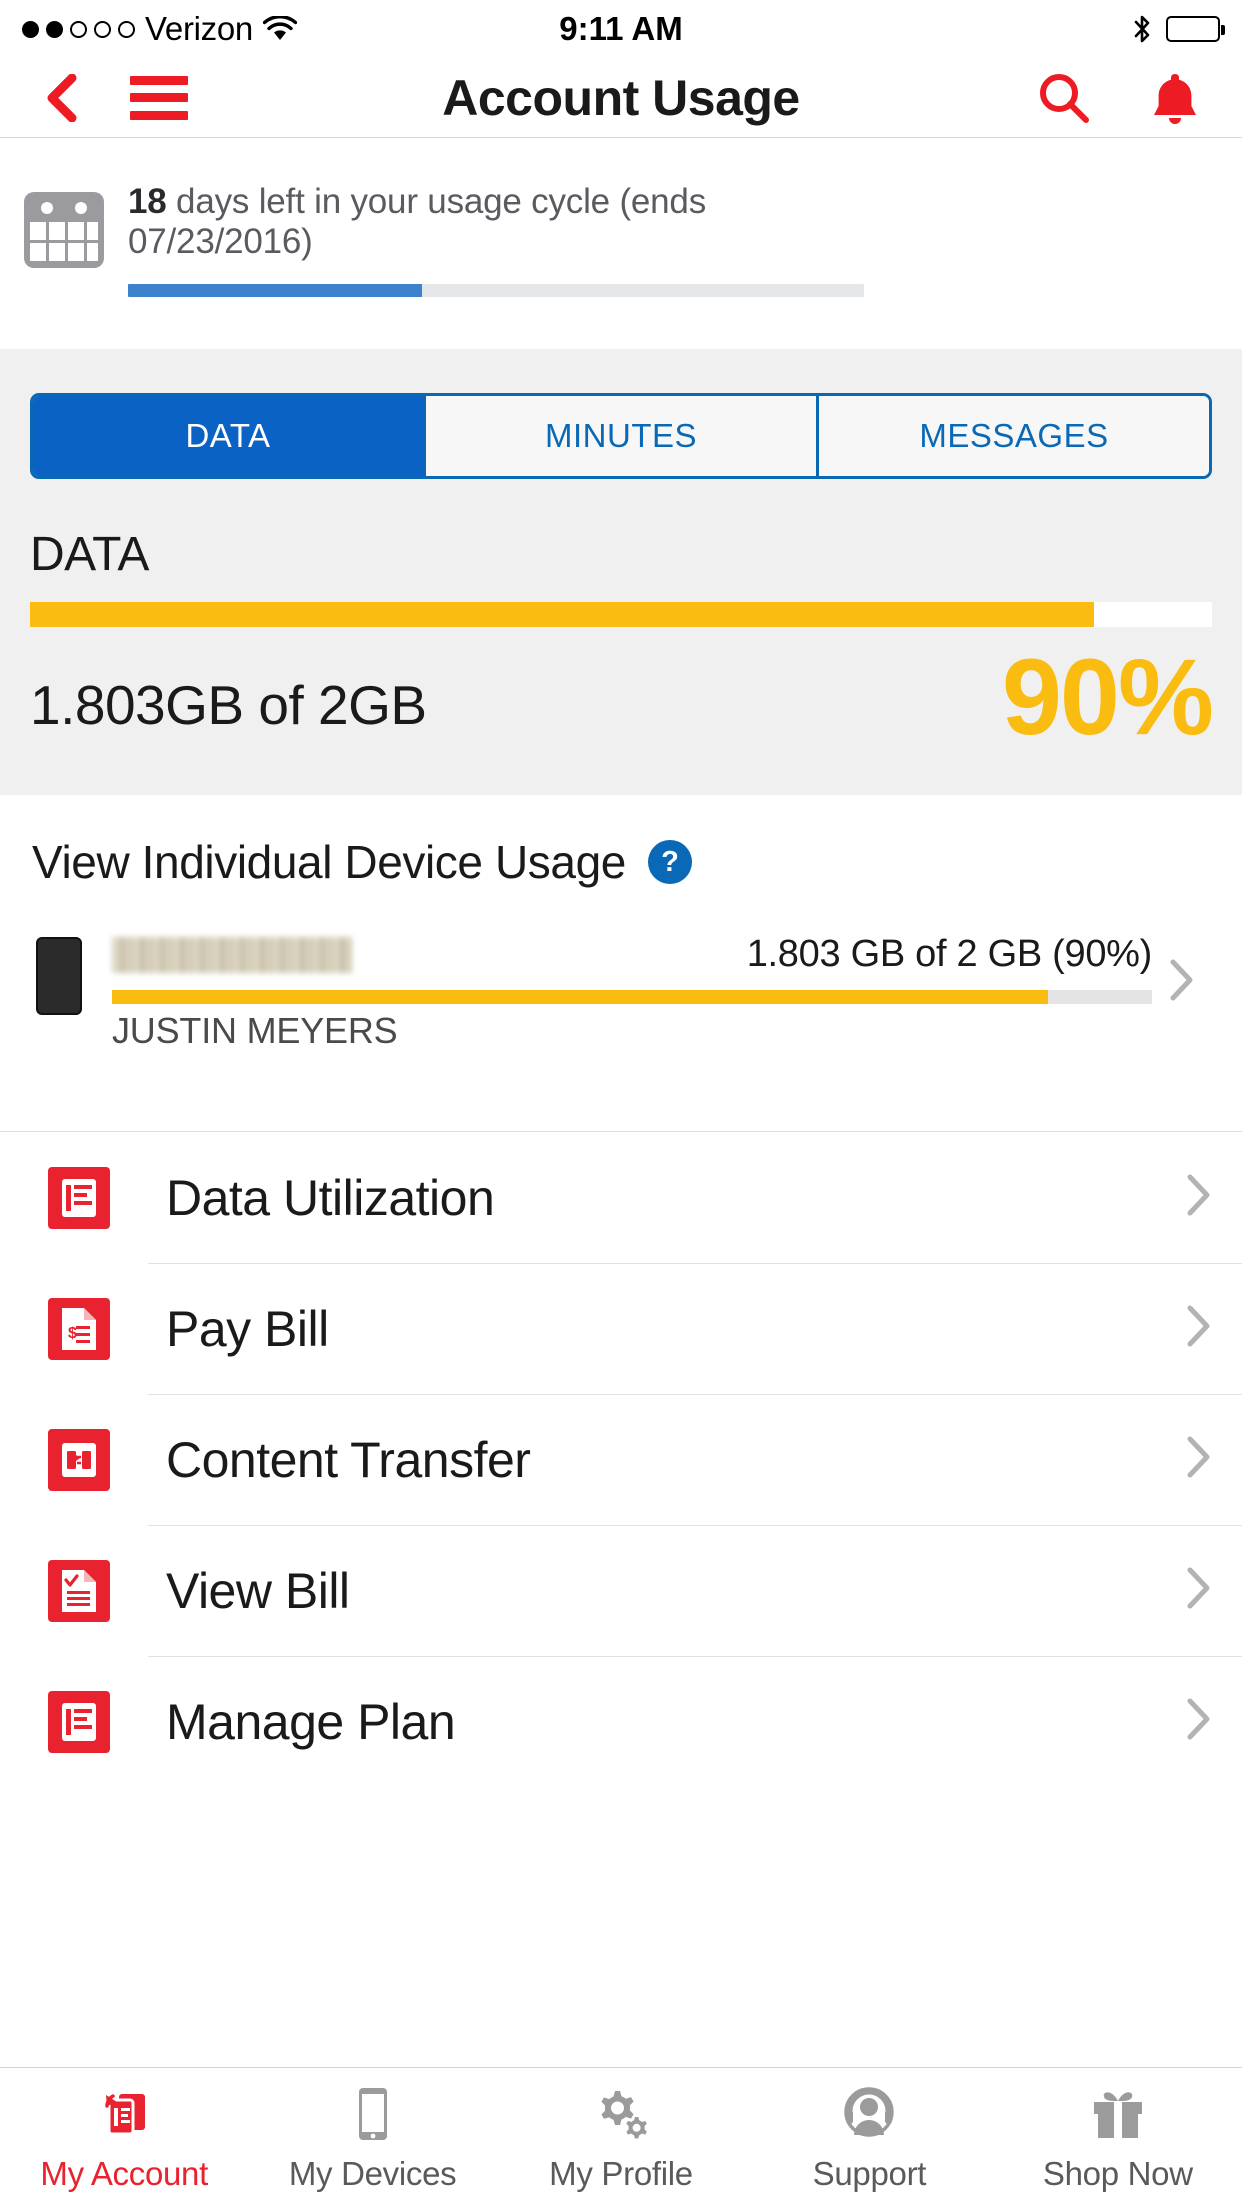 This screenshot has height=2208, width=1242. I want to click on device-usage-info: 1.803 GB of 2 GB (90%) JUSTIN MEYERS, so click(632, 992).